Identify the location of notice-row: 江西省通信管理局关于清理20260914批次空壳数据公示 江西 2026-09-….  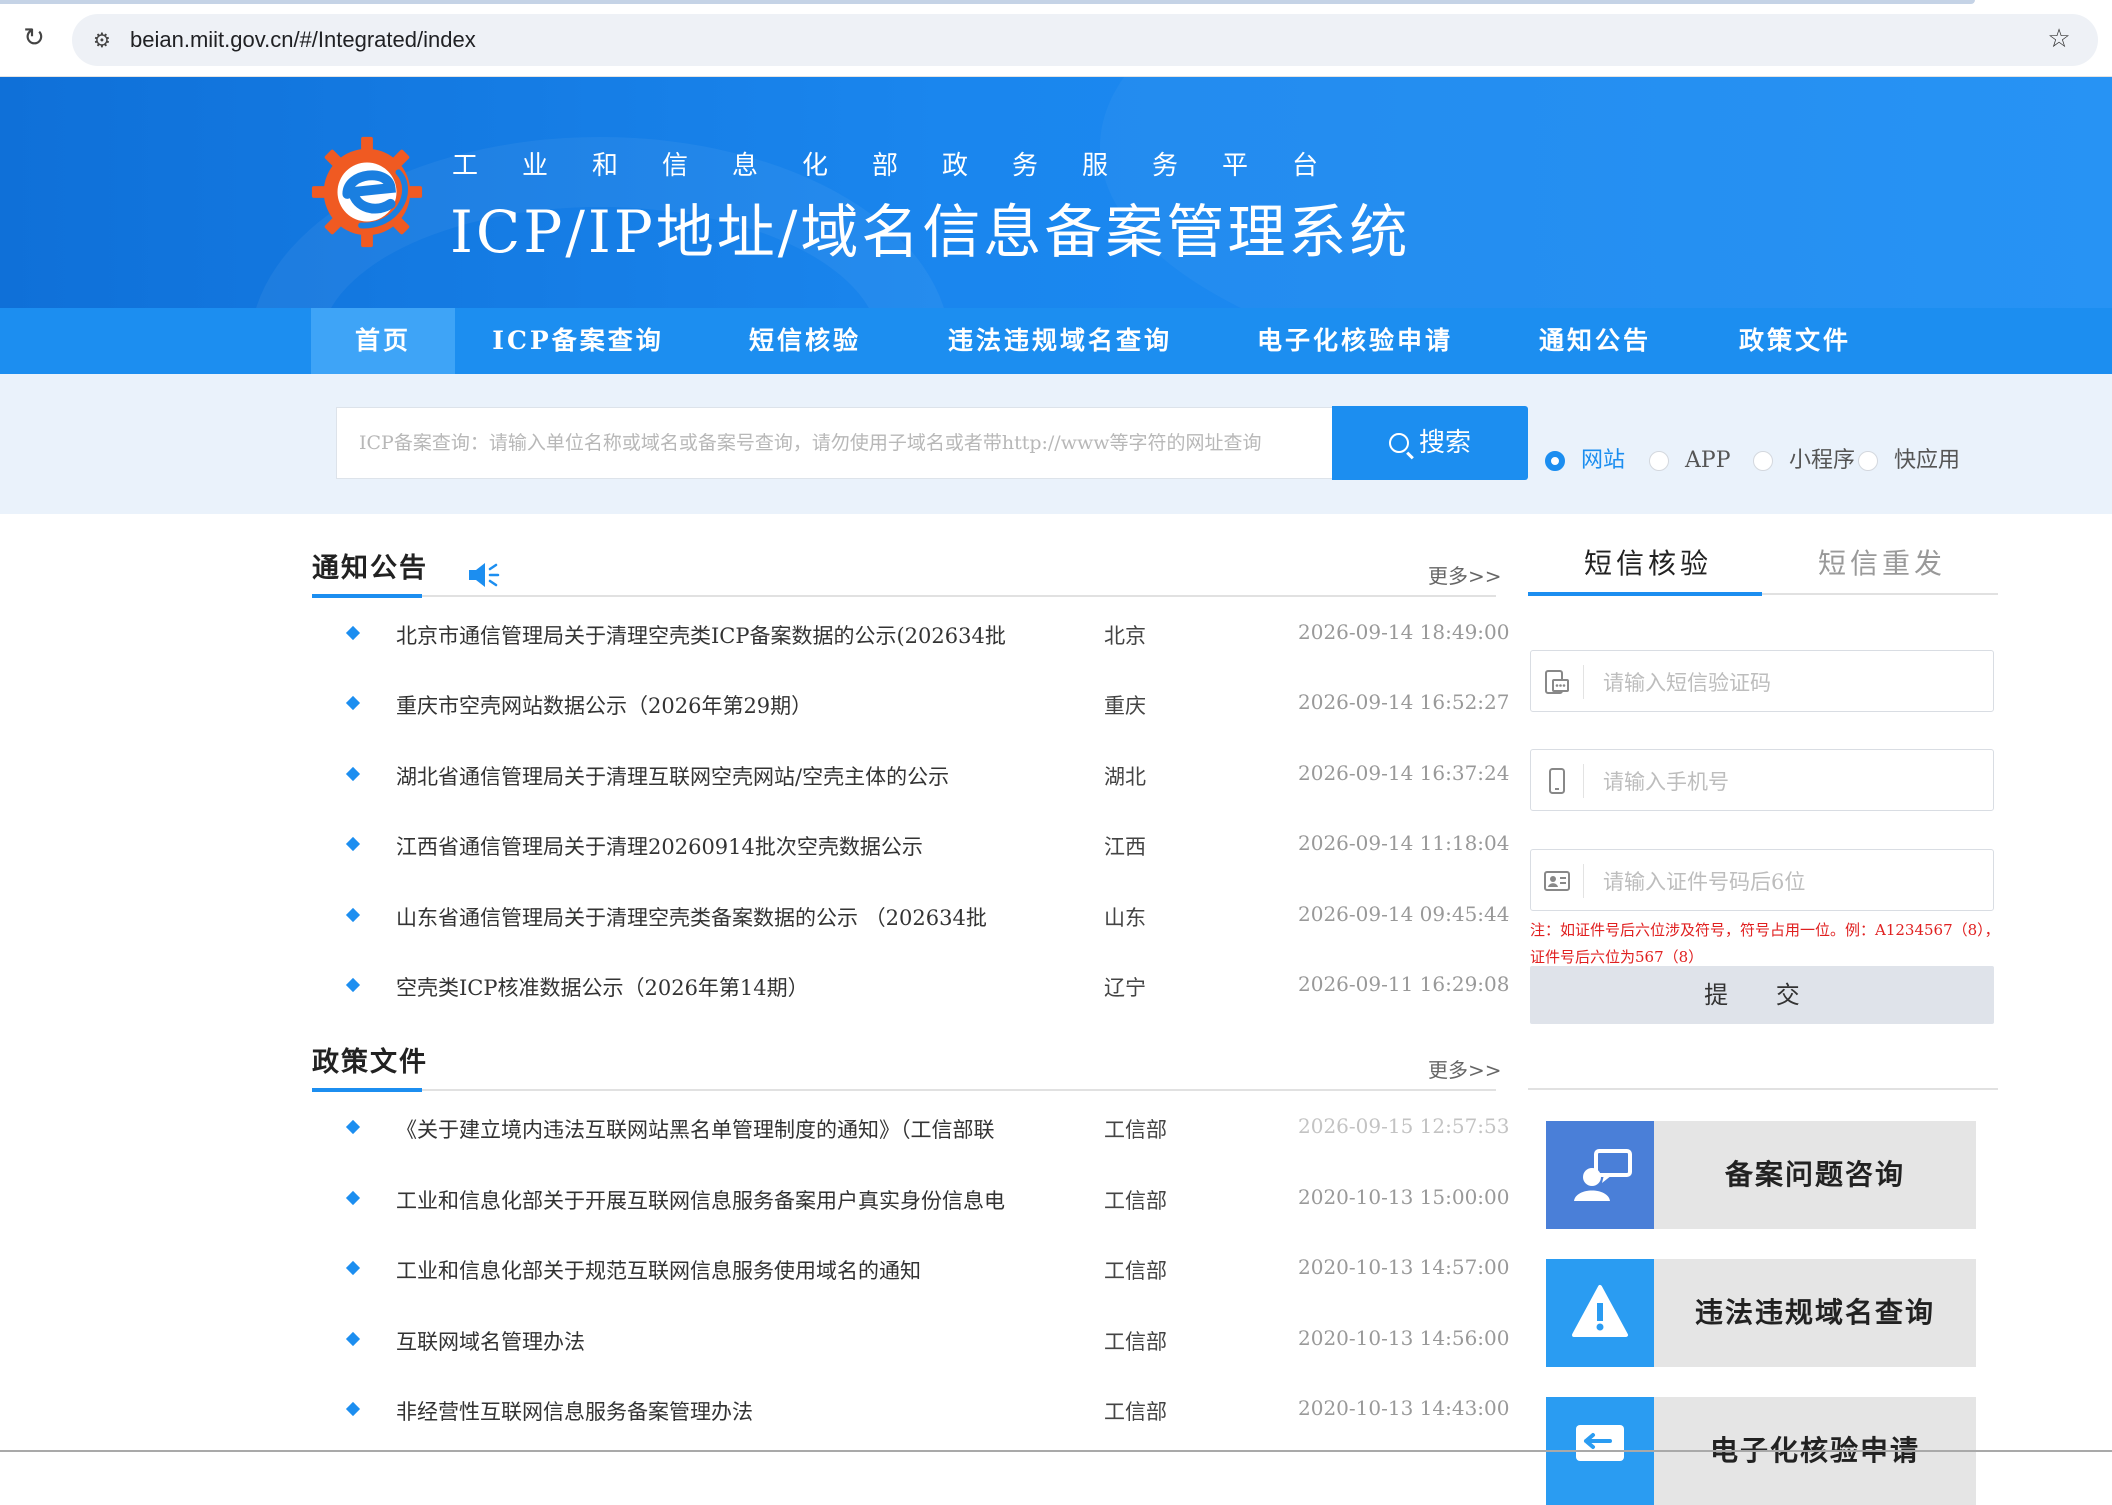
(911, 848).